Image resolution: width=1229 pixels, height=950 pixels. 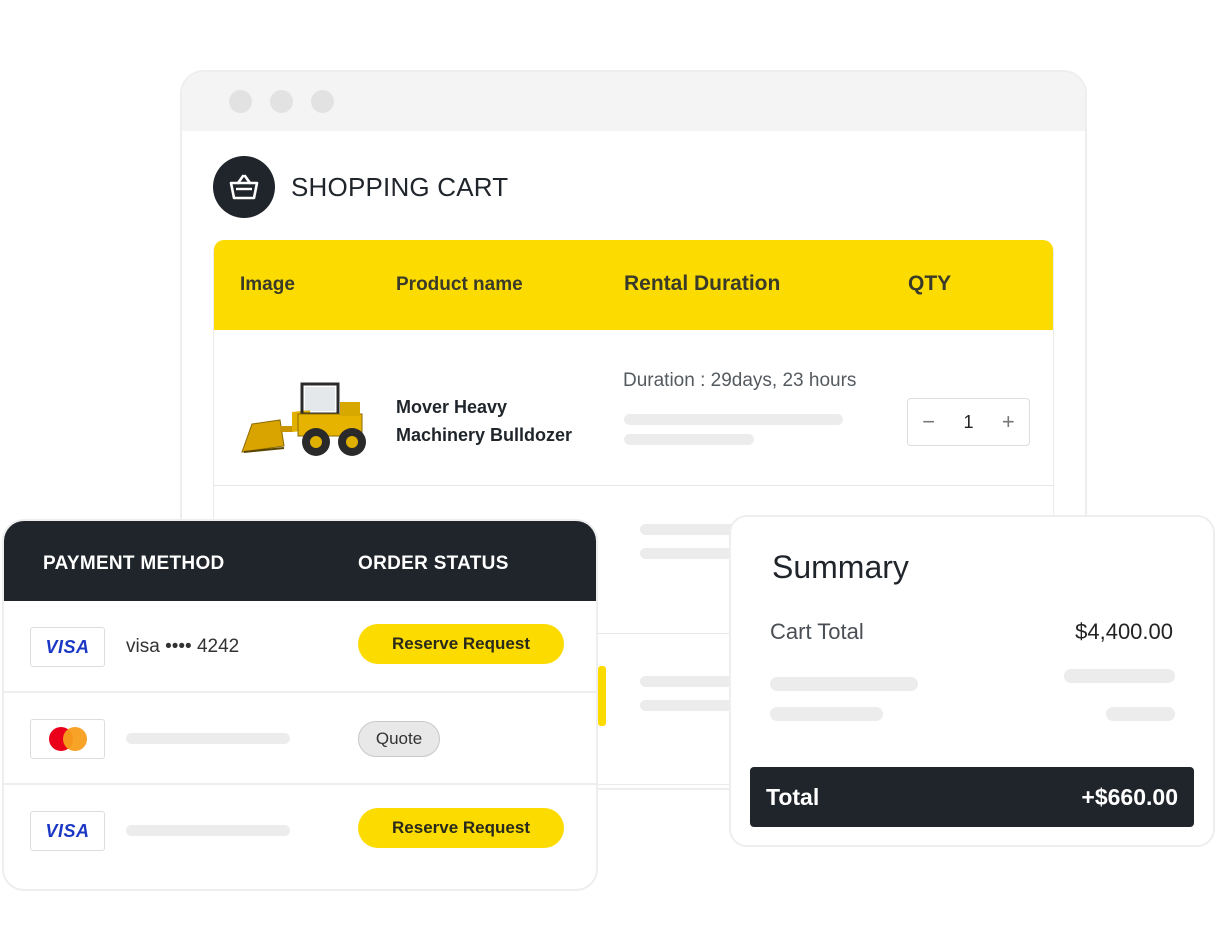 I want to click on column-header-rental-duration: Rental Duration, so click(x=702, y=283).